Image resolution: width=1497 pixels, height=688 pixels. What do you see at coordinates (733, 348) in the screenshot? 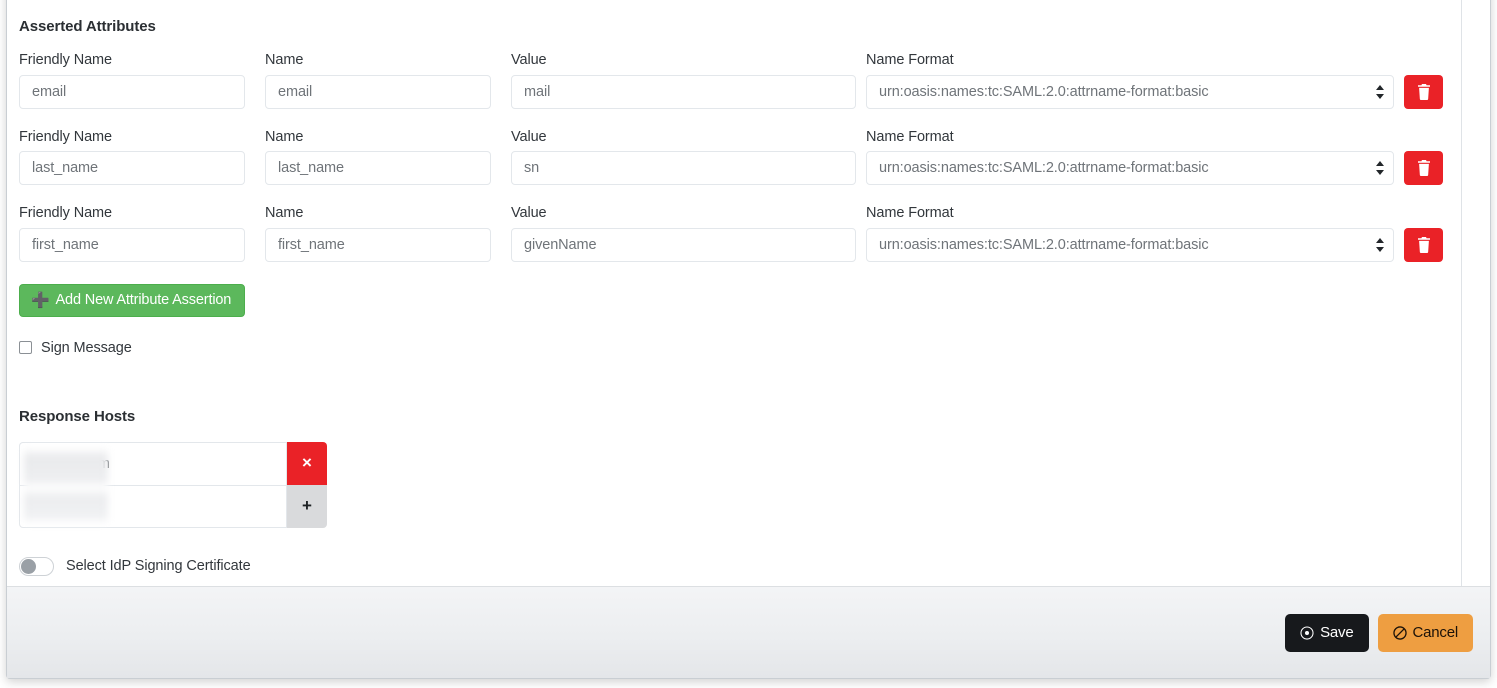
I see `sign-message-row: Sign Message` at bounding box center [733, 348].